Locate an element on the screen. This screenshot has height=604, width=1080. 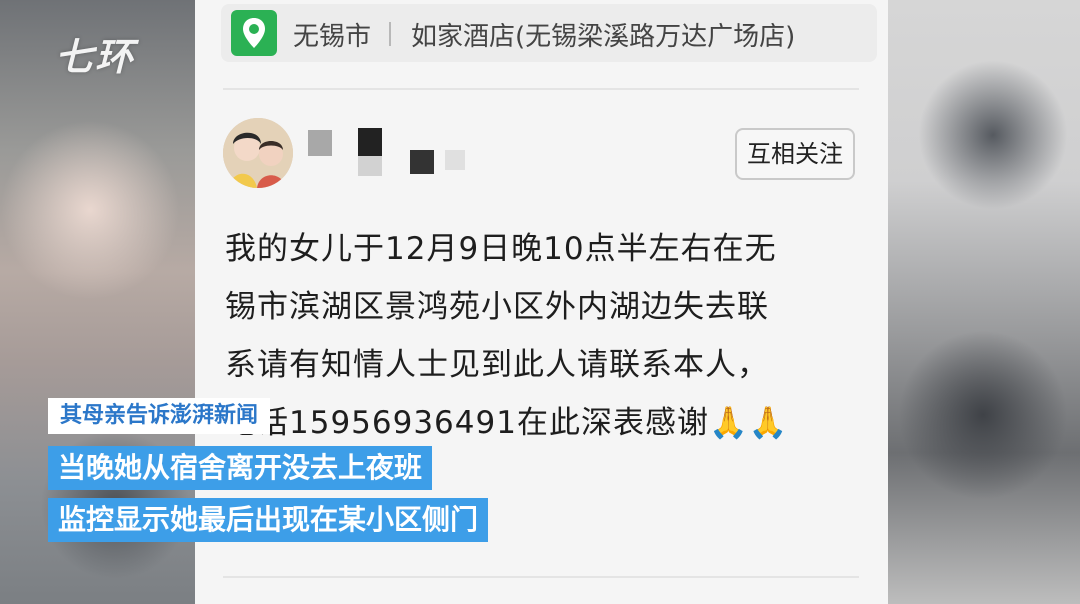
caption-line: 当晚她从宿舍离开没去上夜班 is located at coordinates (240, 468).